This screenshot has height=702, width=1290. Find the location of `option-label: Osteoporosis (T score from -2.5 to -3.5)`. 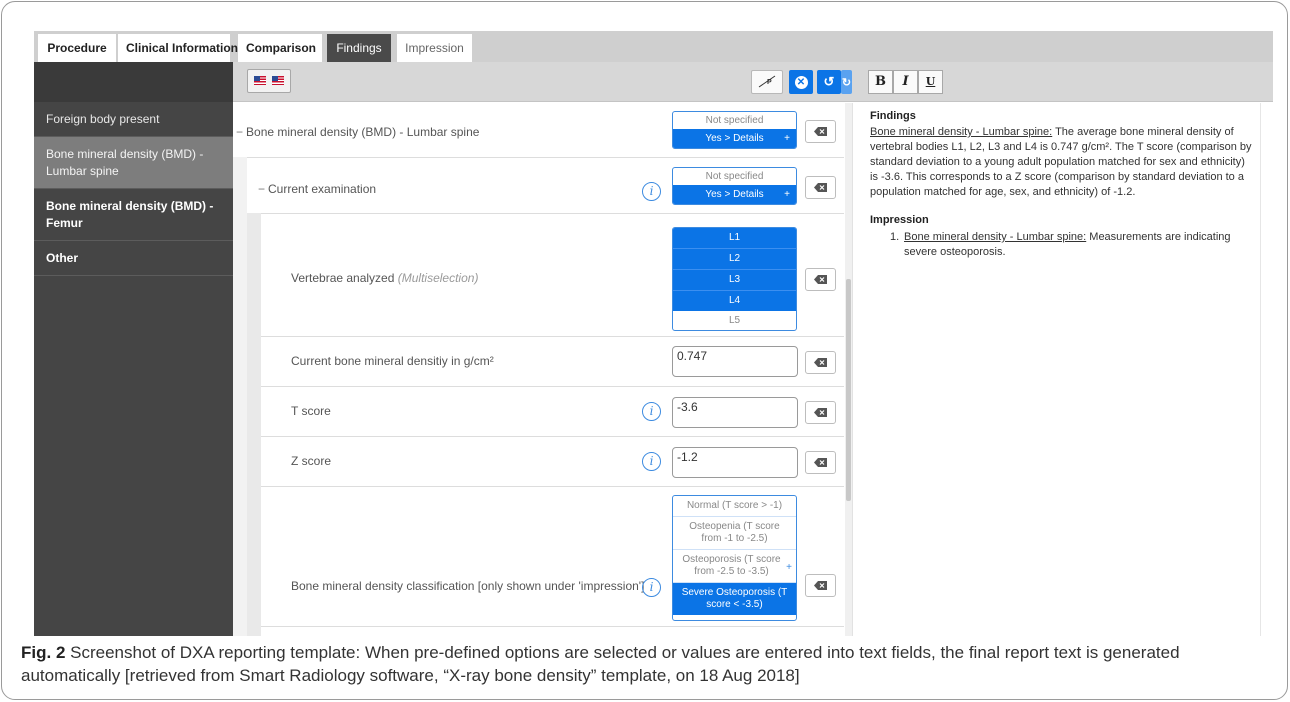

option-label: Osteoporosis (T score from -2.5 to -3.5) is located at coordinates (731, 565).